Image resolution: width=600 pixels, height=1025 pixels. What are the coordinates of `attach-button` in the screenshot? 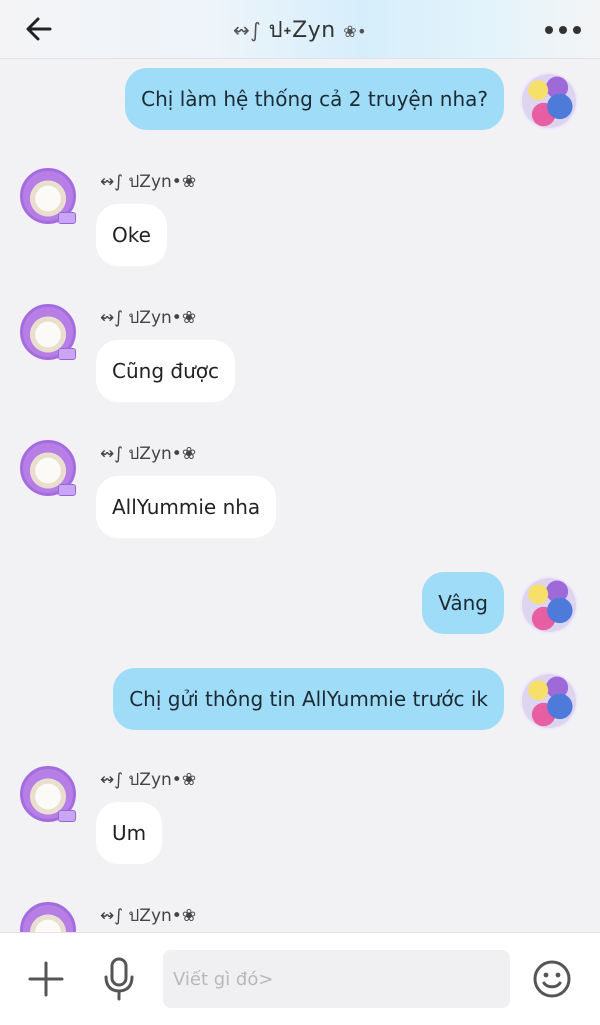 It's located at (46, 979).